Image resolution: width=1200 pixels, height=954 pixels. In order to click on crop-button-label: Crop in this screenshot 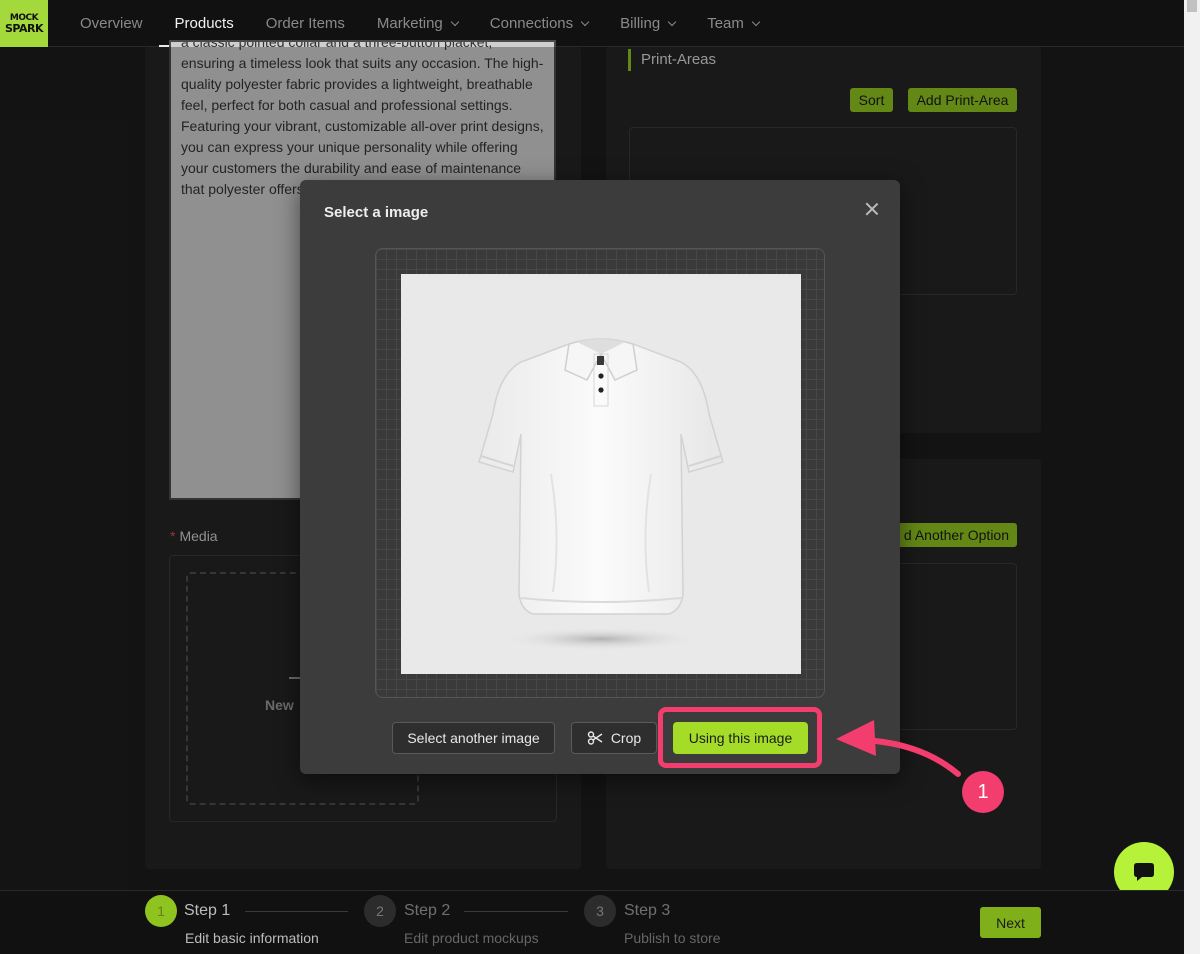, I will do `click(626, 738)`.